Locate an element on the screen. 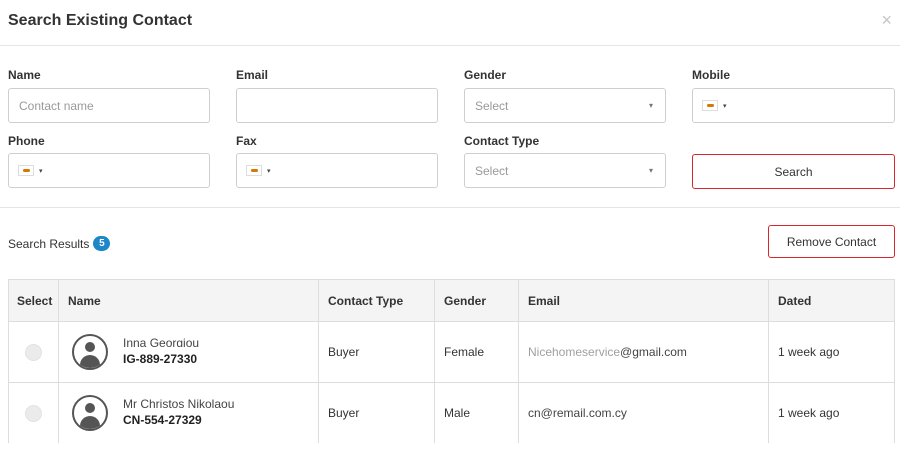 This screenshot has width=900, height=469. gender-label: Gender is located at coordinates (485, 75).